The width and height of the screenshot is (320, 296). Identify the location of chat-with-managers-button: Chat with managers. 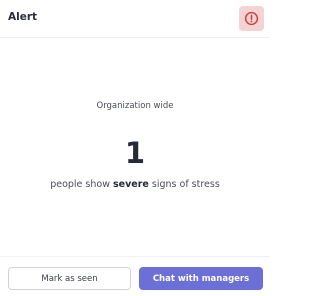
(201, 278).